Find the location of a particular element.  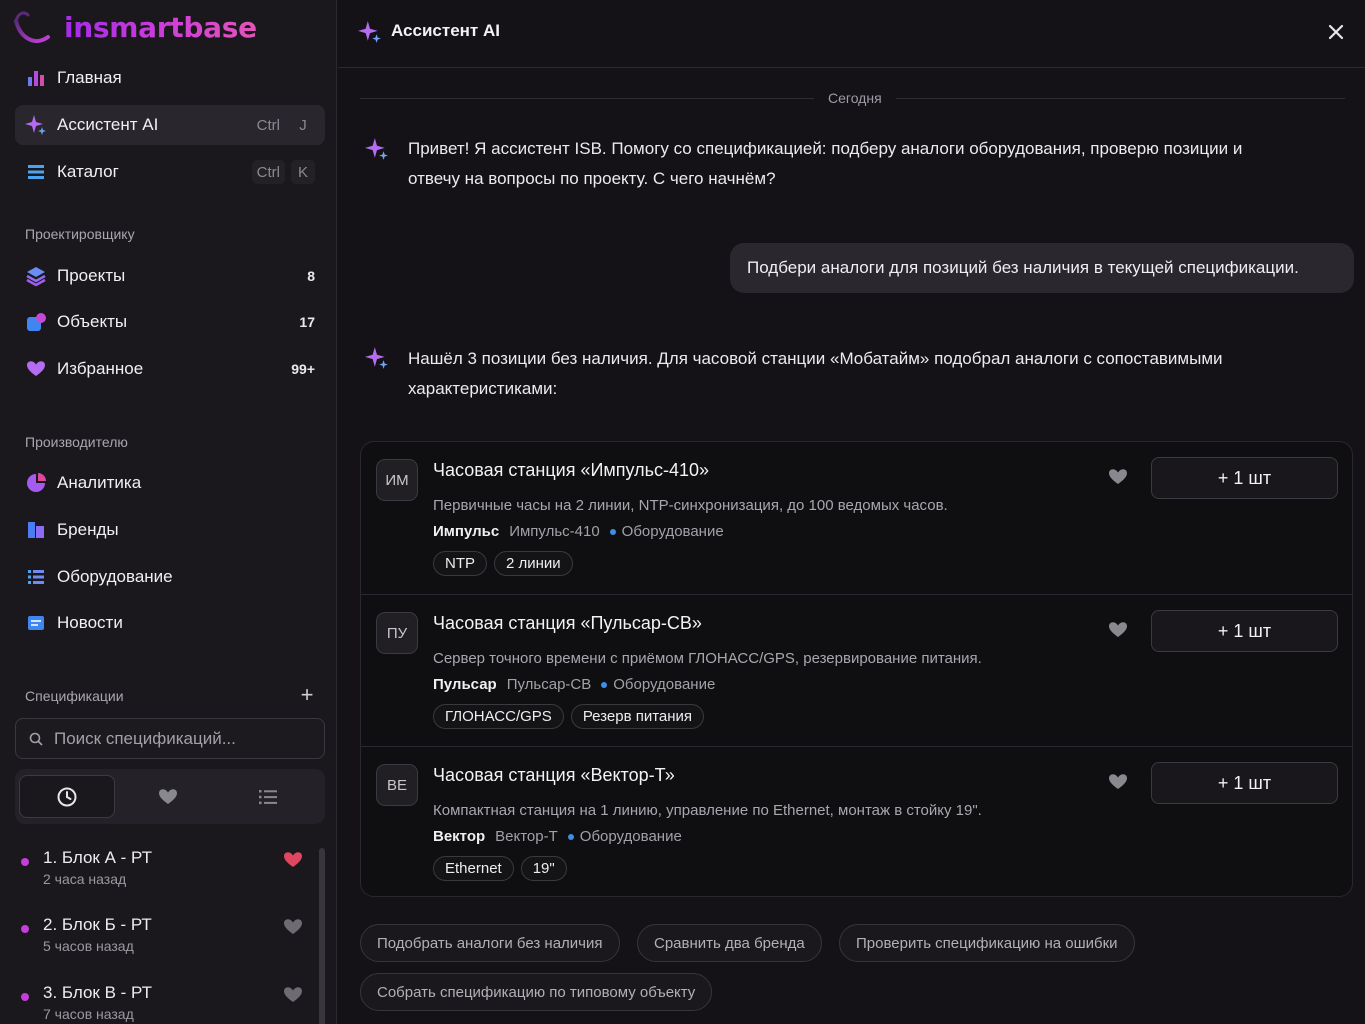

nav-item-analytics: Аналитика is located at coordinates (170, 483).